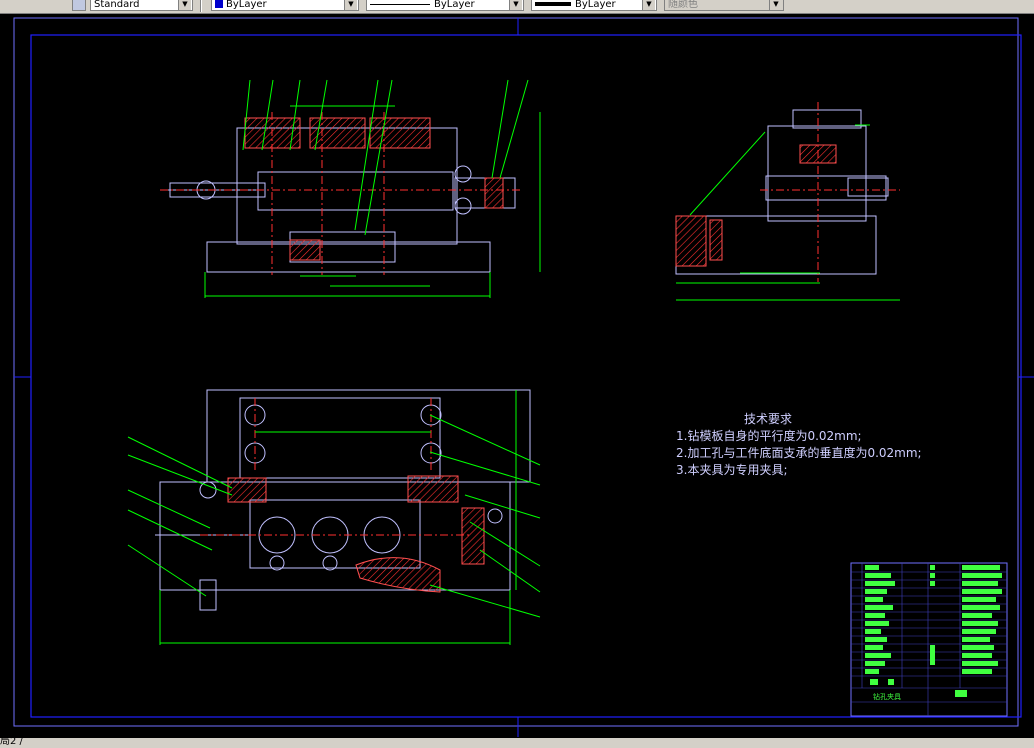 The image size is (1034, 748). Describe the element at coordinates (141, 5) in the screenshot. I see `text-style-dropdown: Standard ▼` at that location.